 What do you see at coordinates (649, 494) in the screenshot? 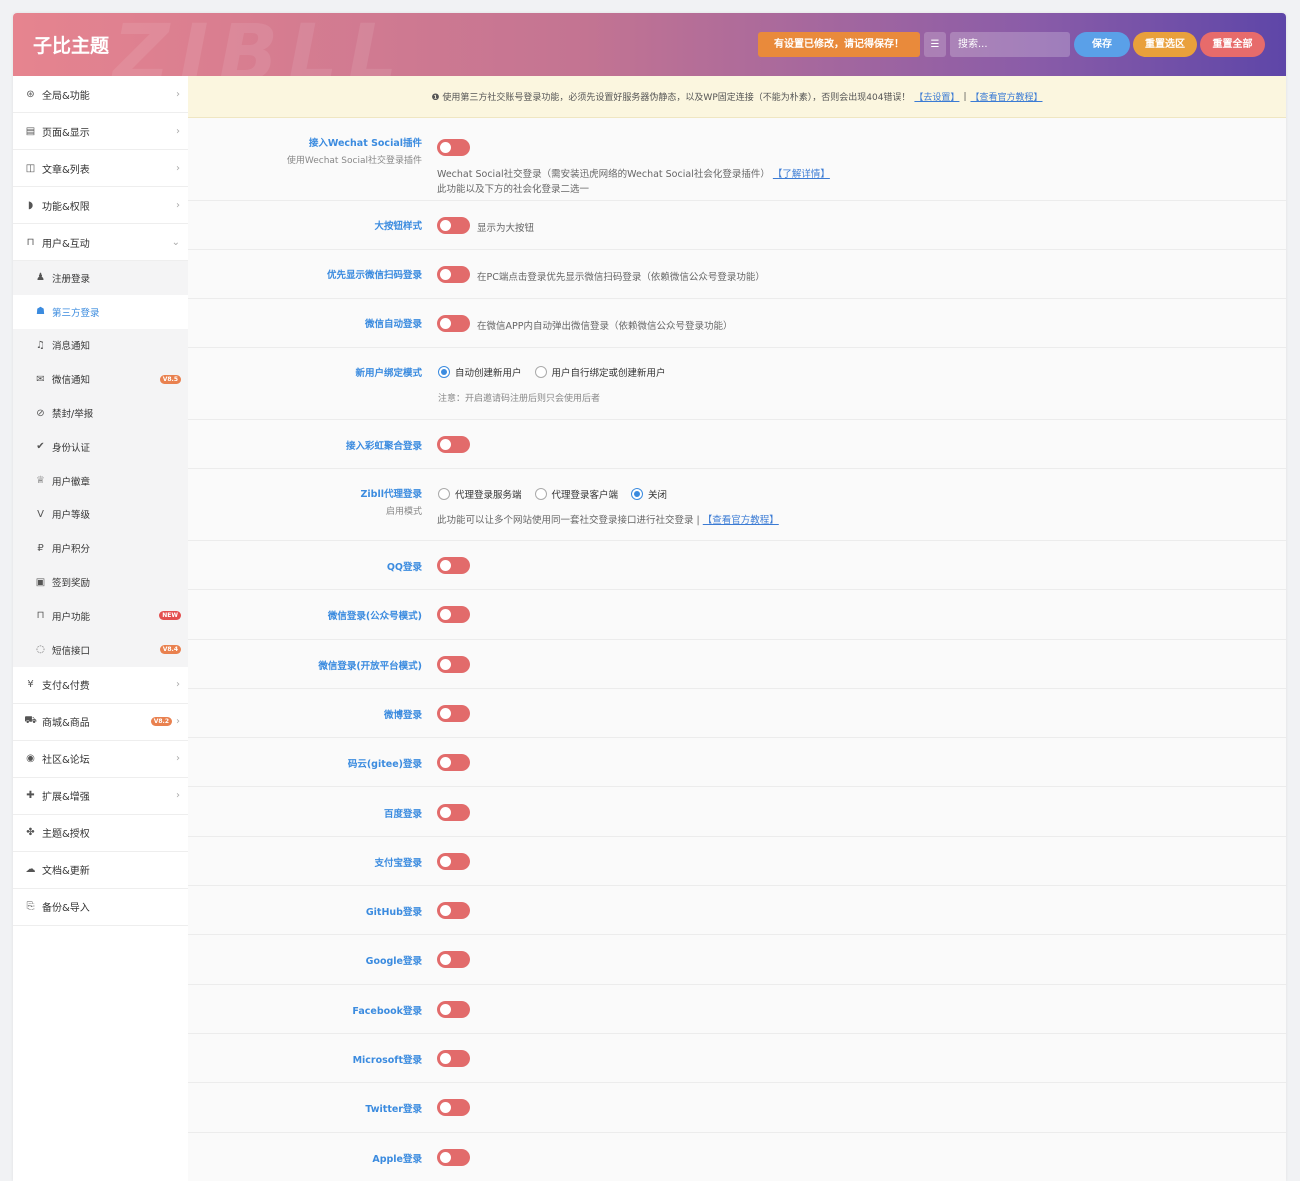
I see `radio-proxy-off: 关闭` at bounding box center [649, 494].